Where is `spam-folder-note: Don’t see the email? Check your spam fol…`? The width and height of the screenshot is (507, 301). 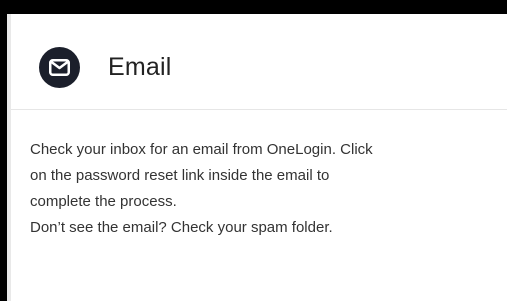
spam-folder-note: Don’t see the email? Check your spam fol… is located at coordinates (181, 227).